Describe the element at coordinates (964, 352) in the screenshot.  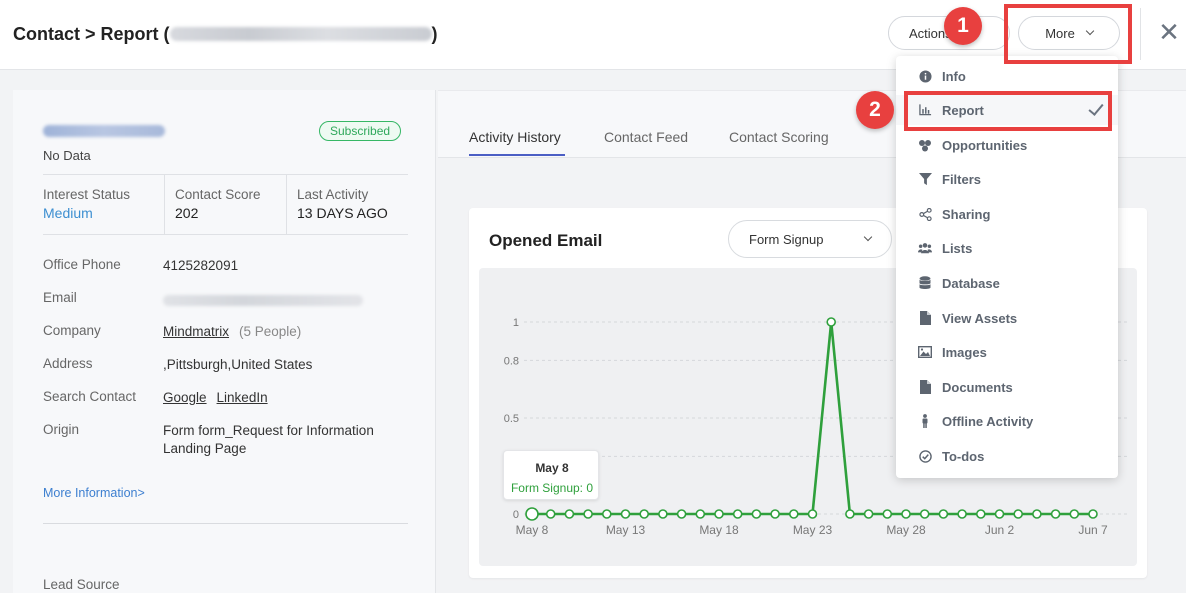
I see `menu-item-label: Images` at that location.